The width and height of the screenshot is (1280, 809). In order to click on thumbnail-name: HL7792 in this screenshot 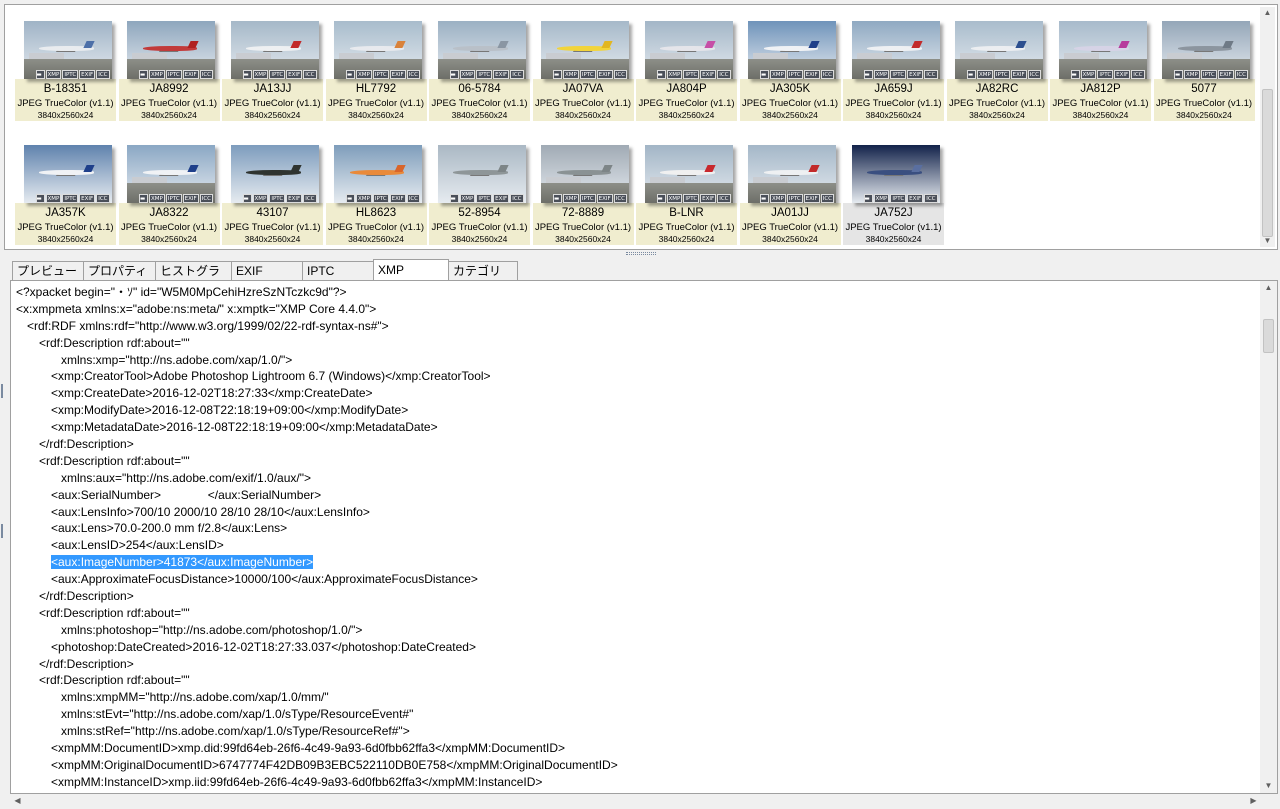, I will do `click(376, 89)`.